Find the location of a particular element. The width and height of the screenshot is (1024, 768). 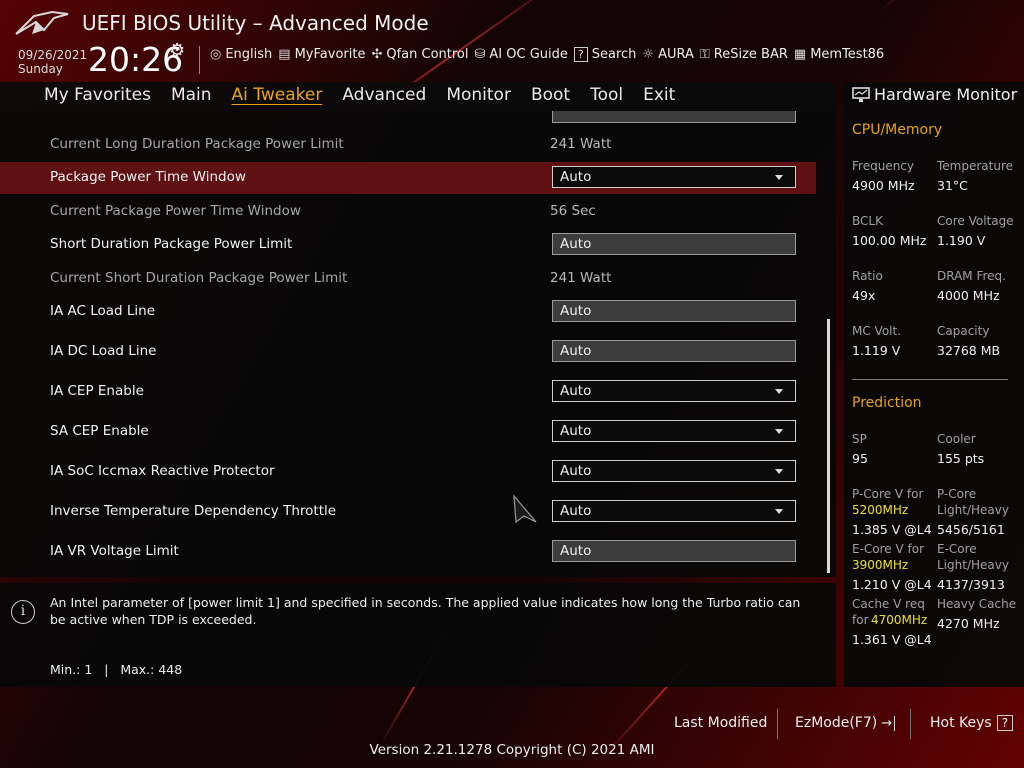

hw-value: 4270 MHz is located at coordinates (968, 623).